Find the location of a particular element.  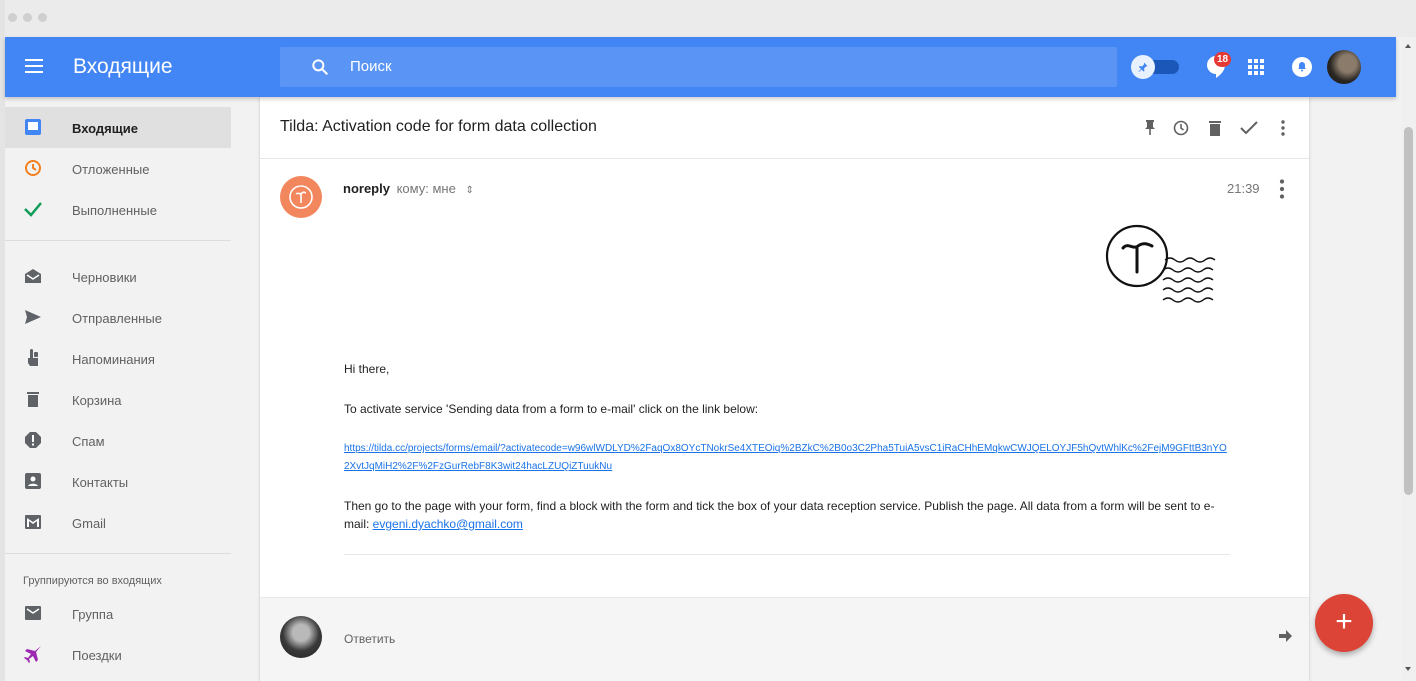

search-icon is located at coordinates (320, 67).